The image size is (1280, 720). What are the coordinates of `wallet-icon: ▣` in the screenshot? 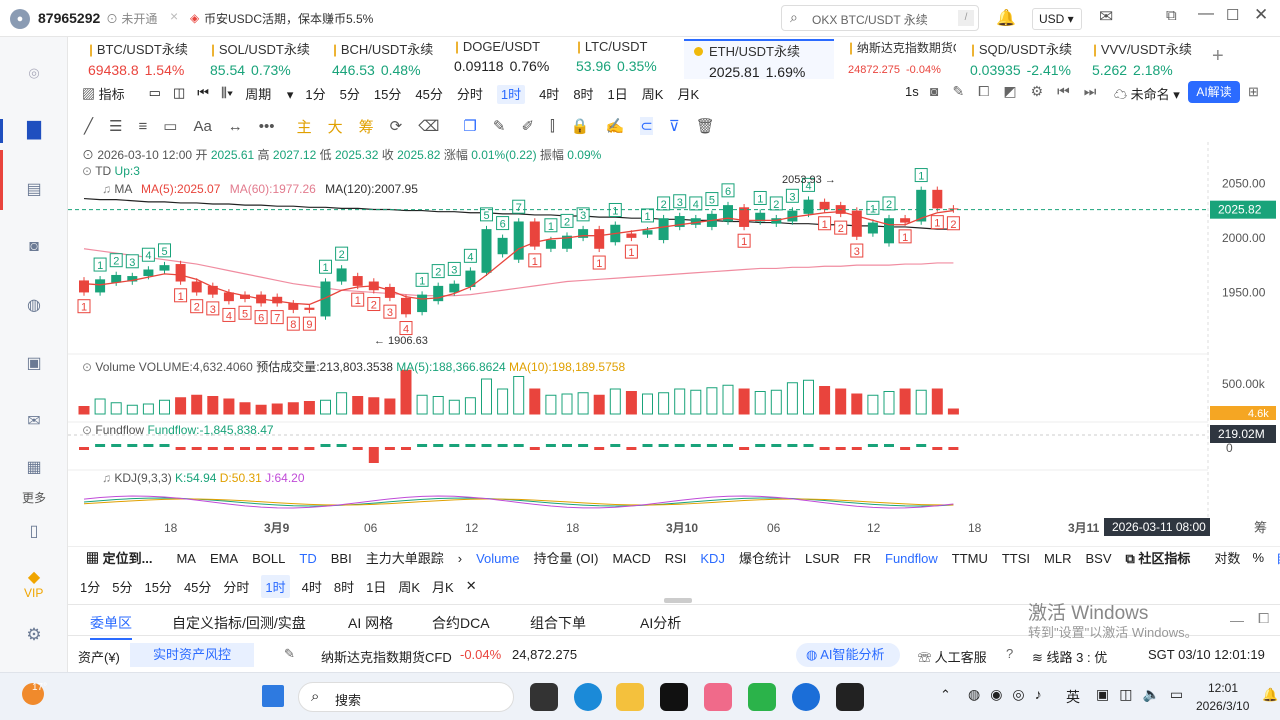 It's located at (34, 363).